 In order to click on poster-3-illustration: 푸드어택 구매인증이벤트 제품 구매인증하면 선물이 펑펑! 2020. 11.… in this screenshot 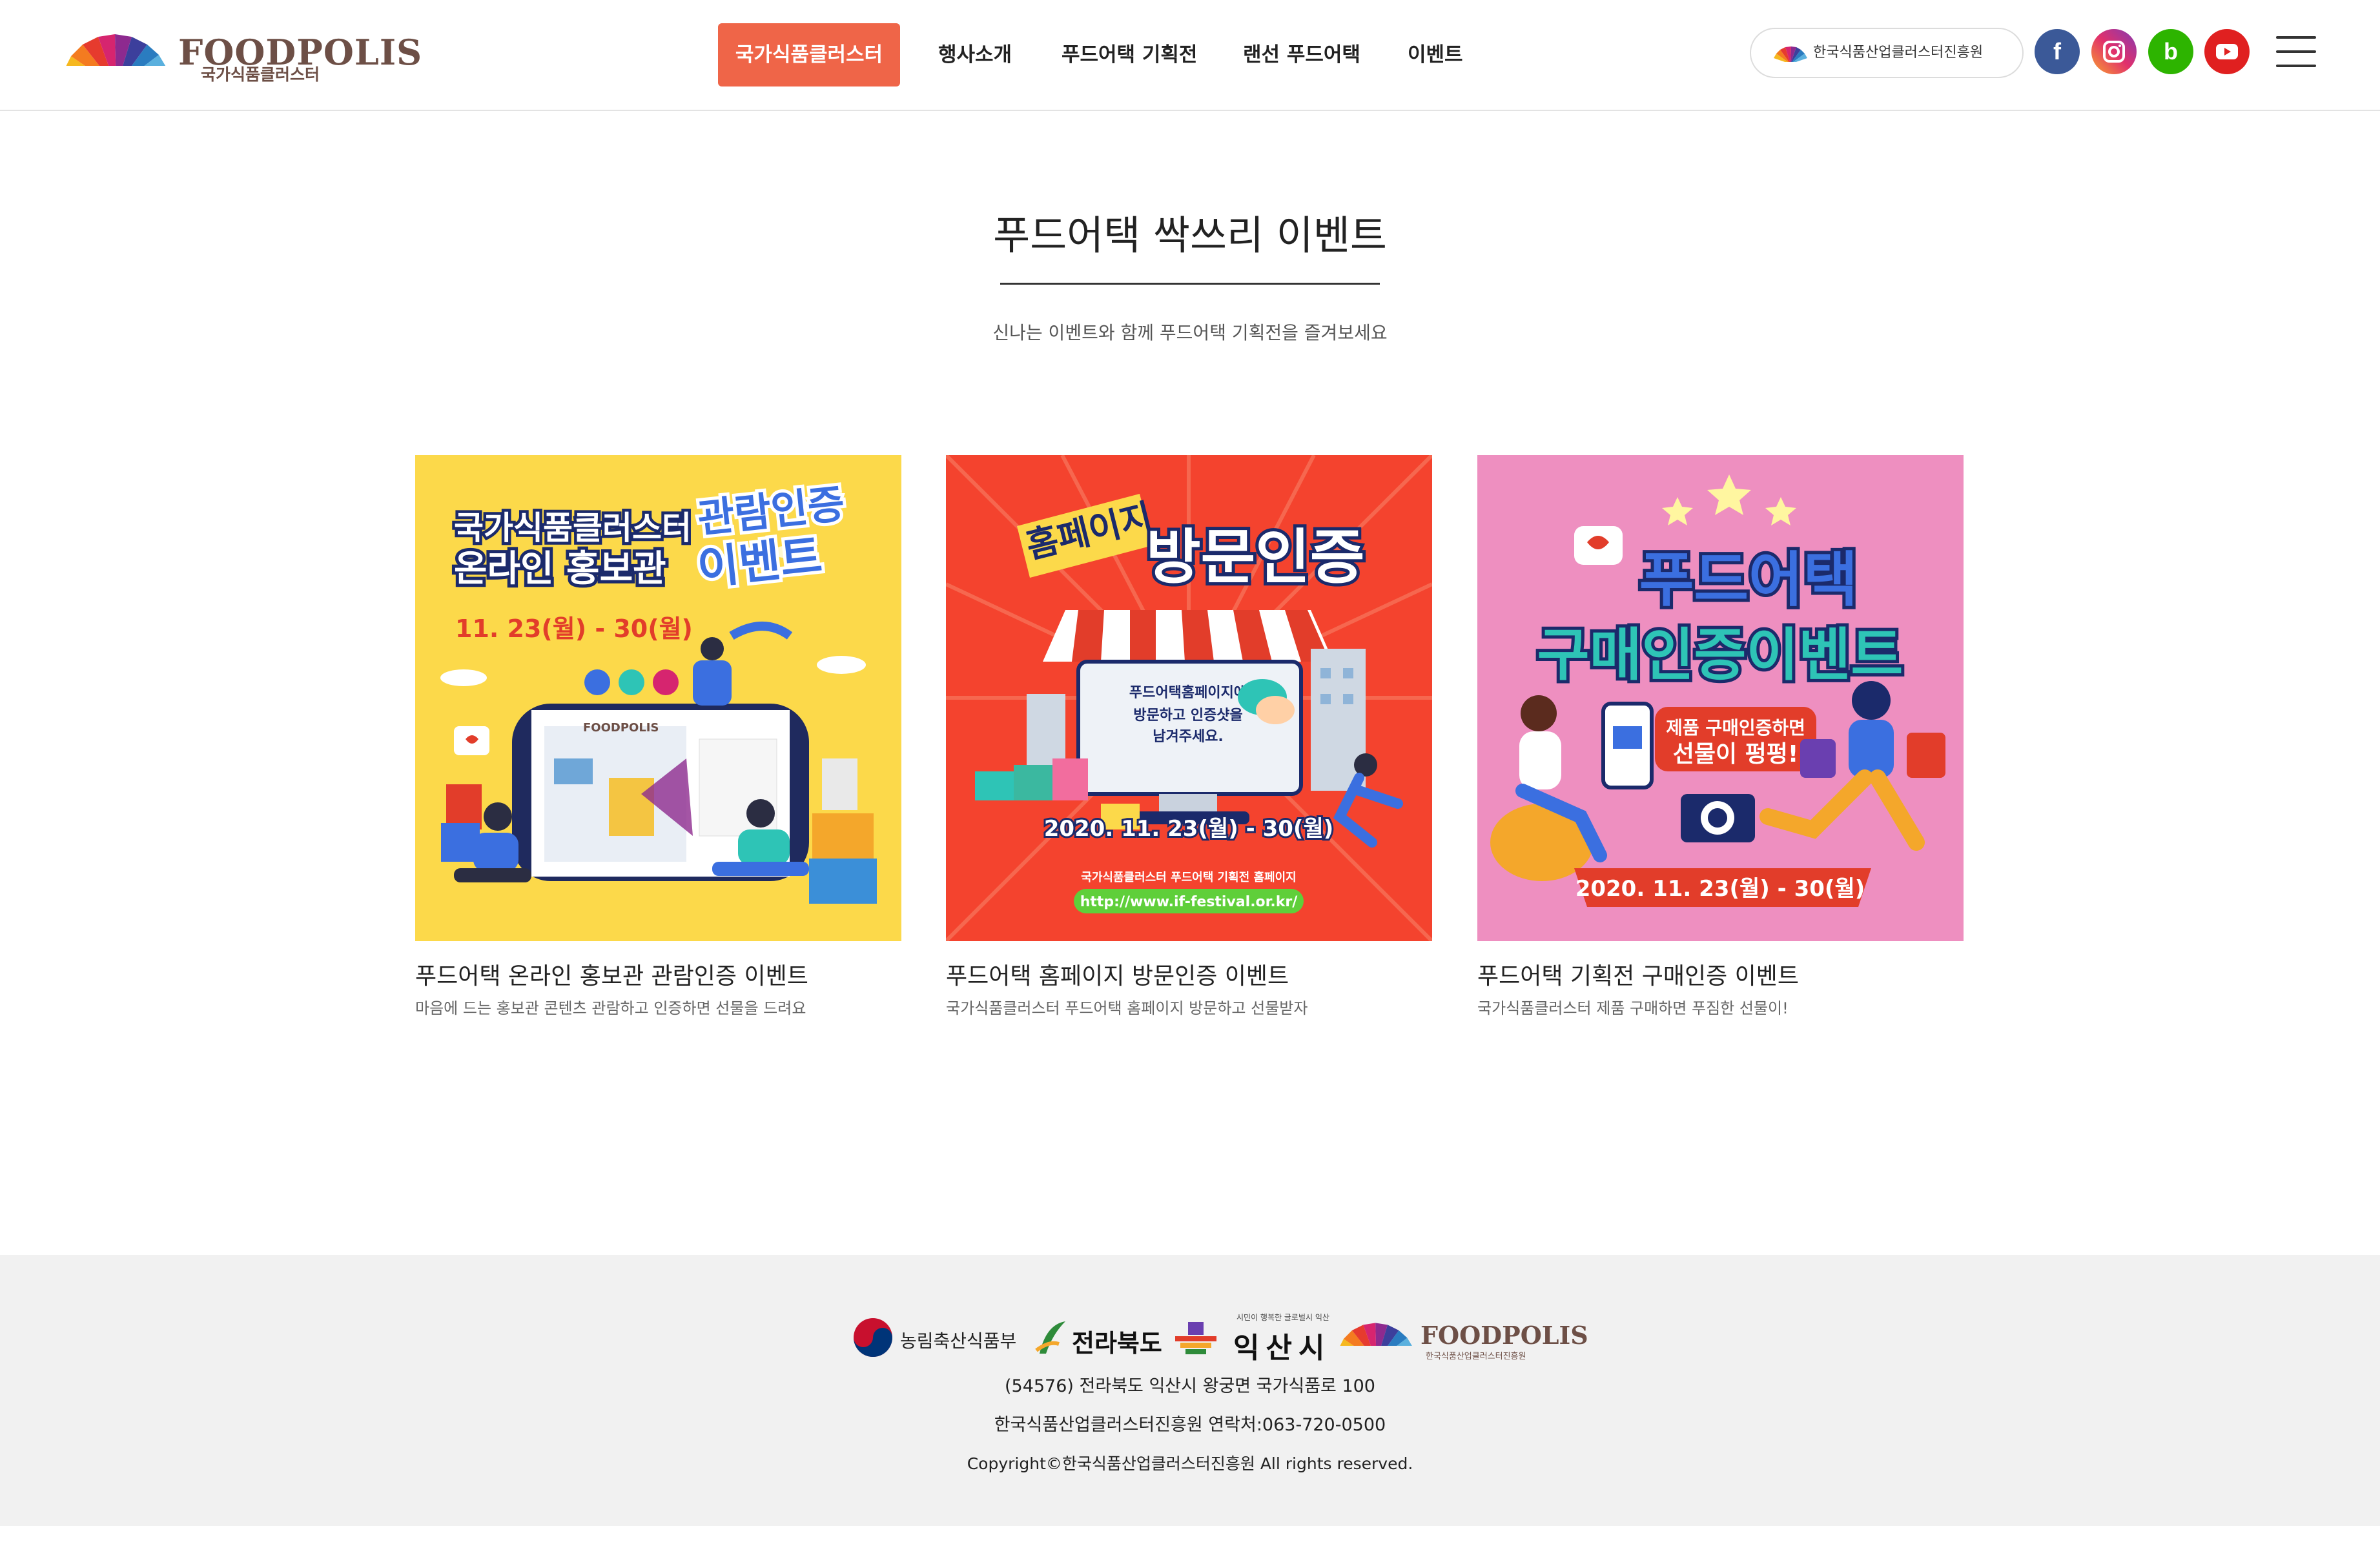, I will do `click(1720, 698)`.